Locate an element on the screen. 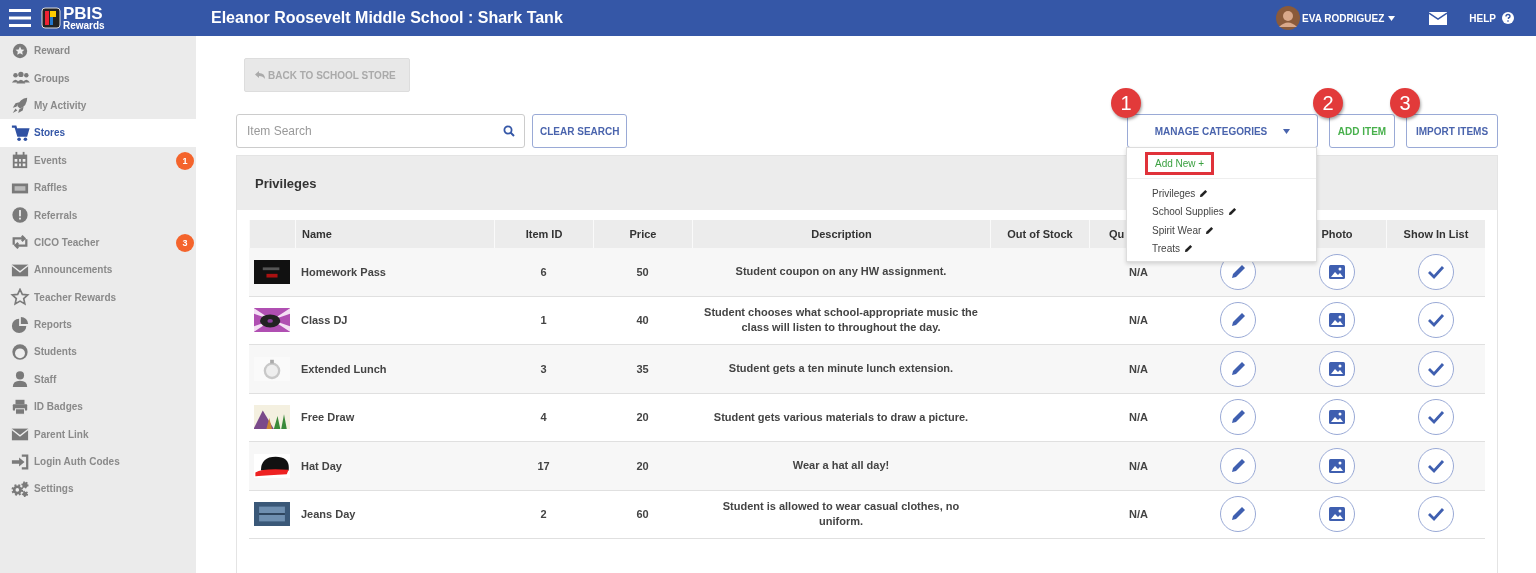 The image size is (1536, 573). category-item: Spirit Wear is located at coordinates (1177, 230).